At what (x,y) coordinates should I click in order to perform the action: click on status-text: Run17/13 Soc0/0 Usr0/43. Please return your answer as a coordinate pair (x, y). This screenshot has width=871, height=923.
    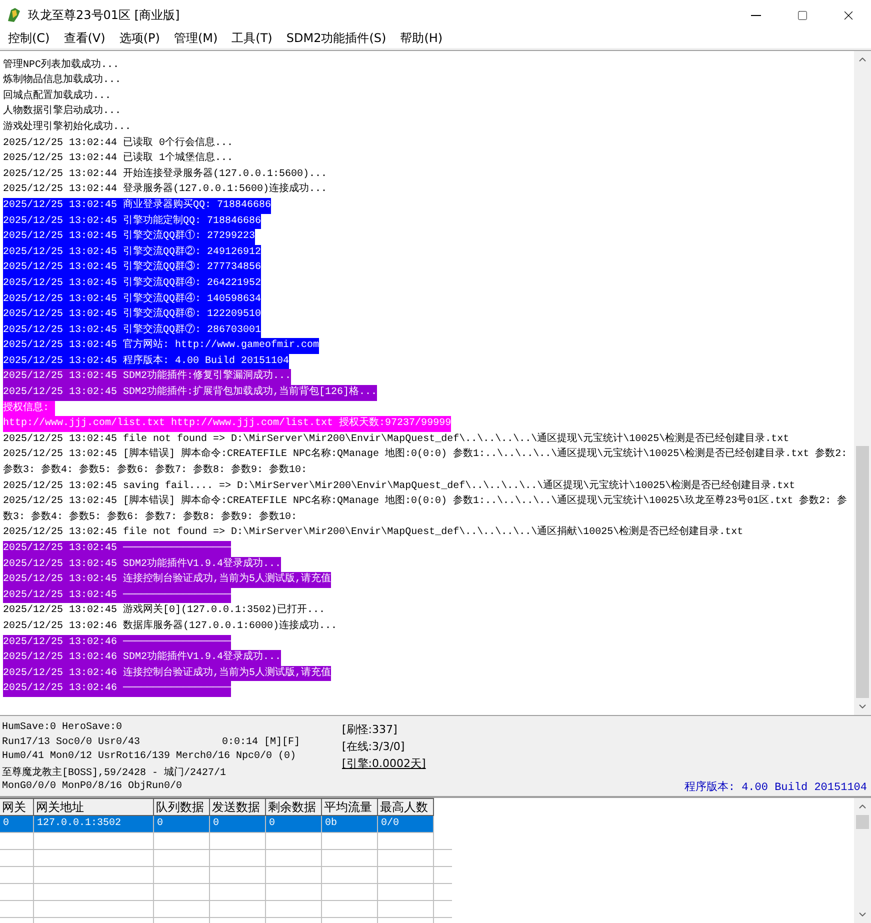
    Looking at the image, I should click on (72, 742).